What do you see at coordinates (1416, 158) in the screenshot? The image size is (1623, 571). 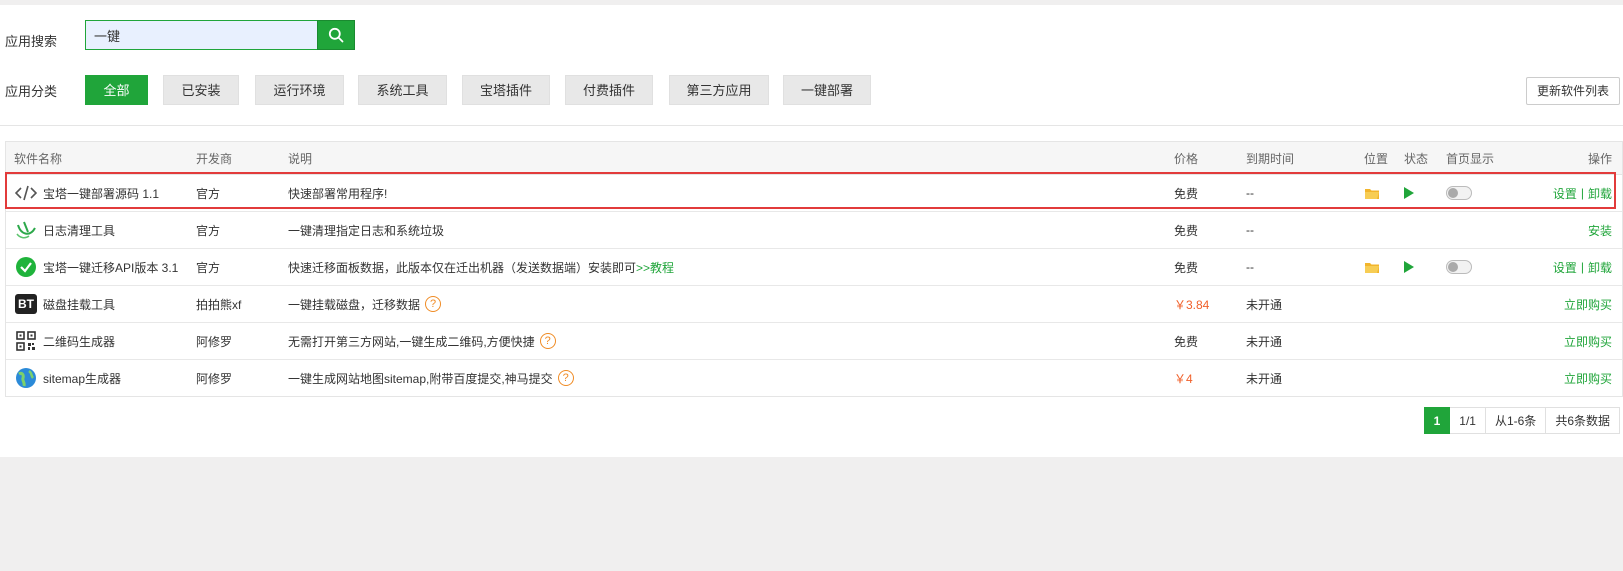 I see `header-status: 状态` at bounding box center [1416, 158].